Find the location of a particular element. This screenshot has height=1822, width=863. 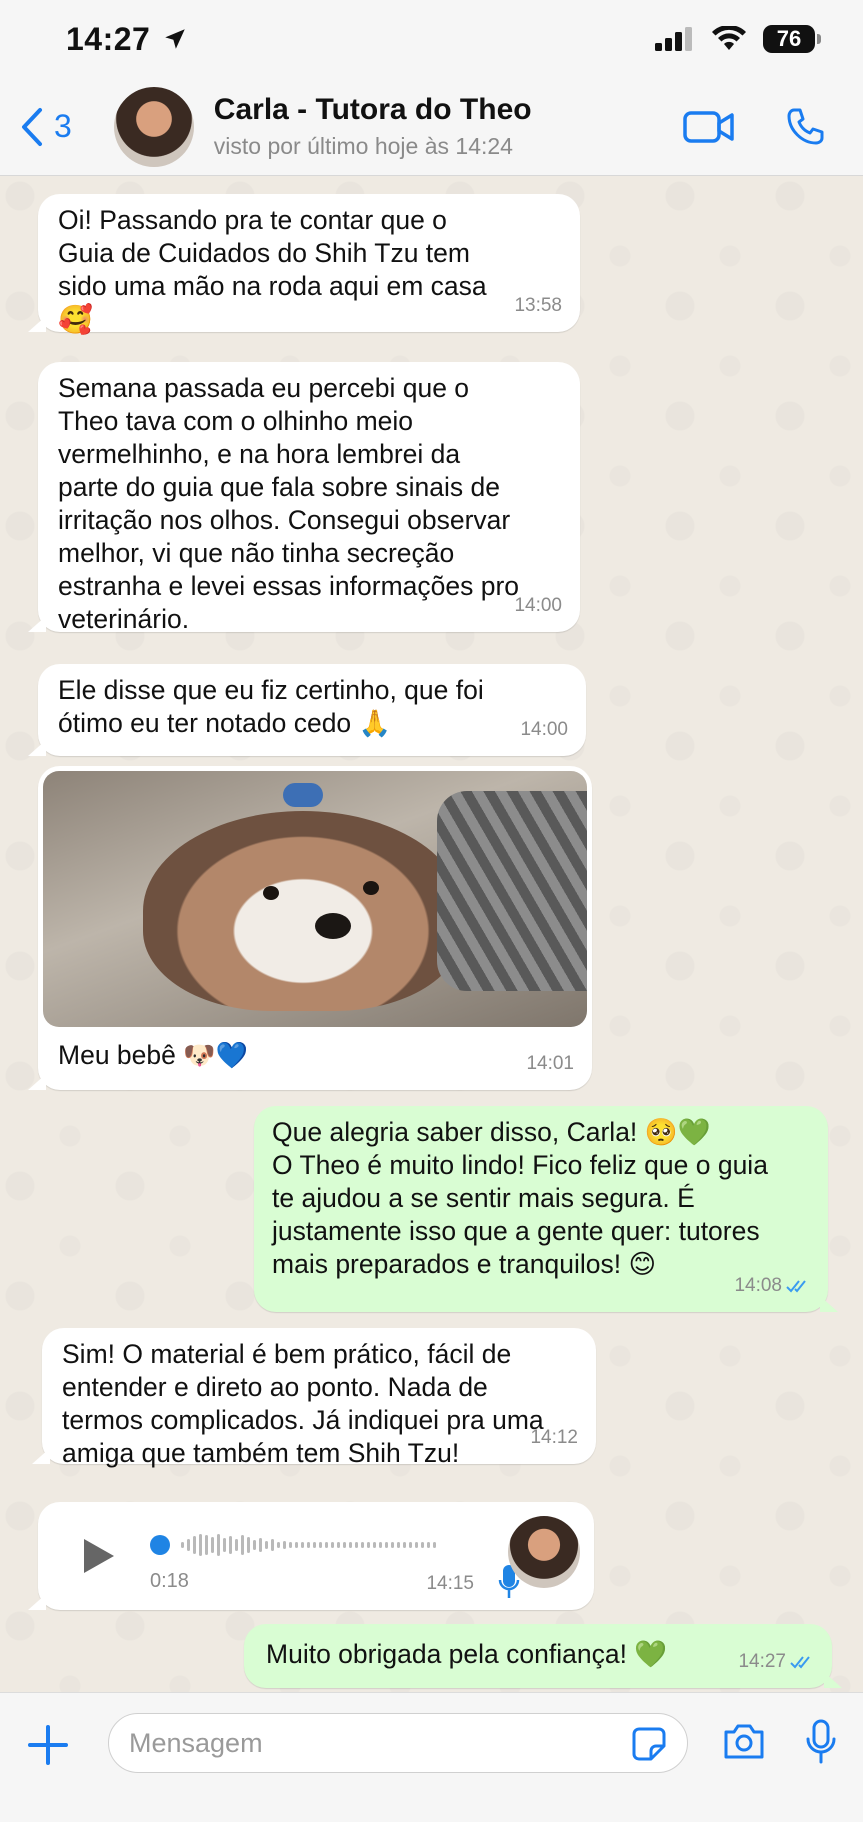

location-arrow-icon is located at coordinates (175, 39).